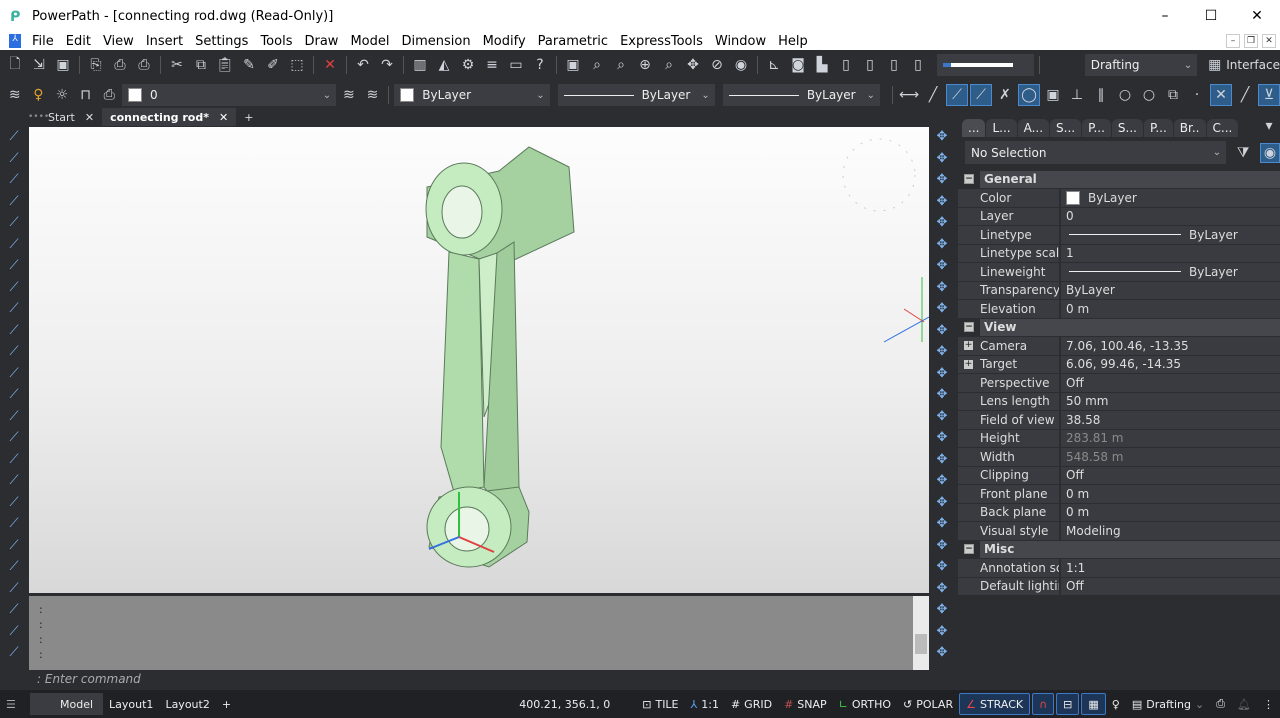  What do you see at coordinates (879, 175) in the screenshot?
I see `viewcube-compass` at bounding box center [879, 175].